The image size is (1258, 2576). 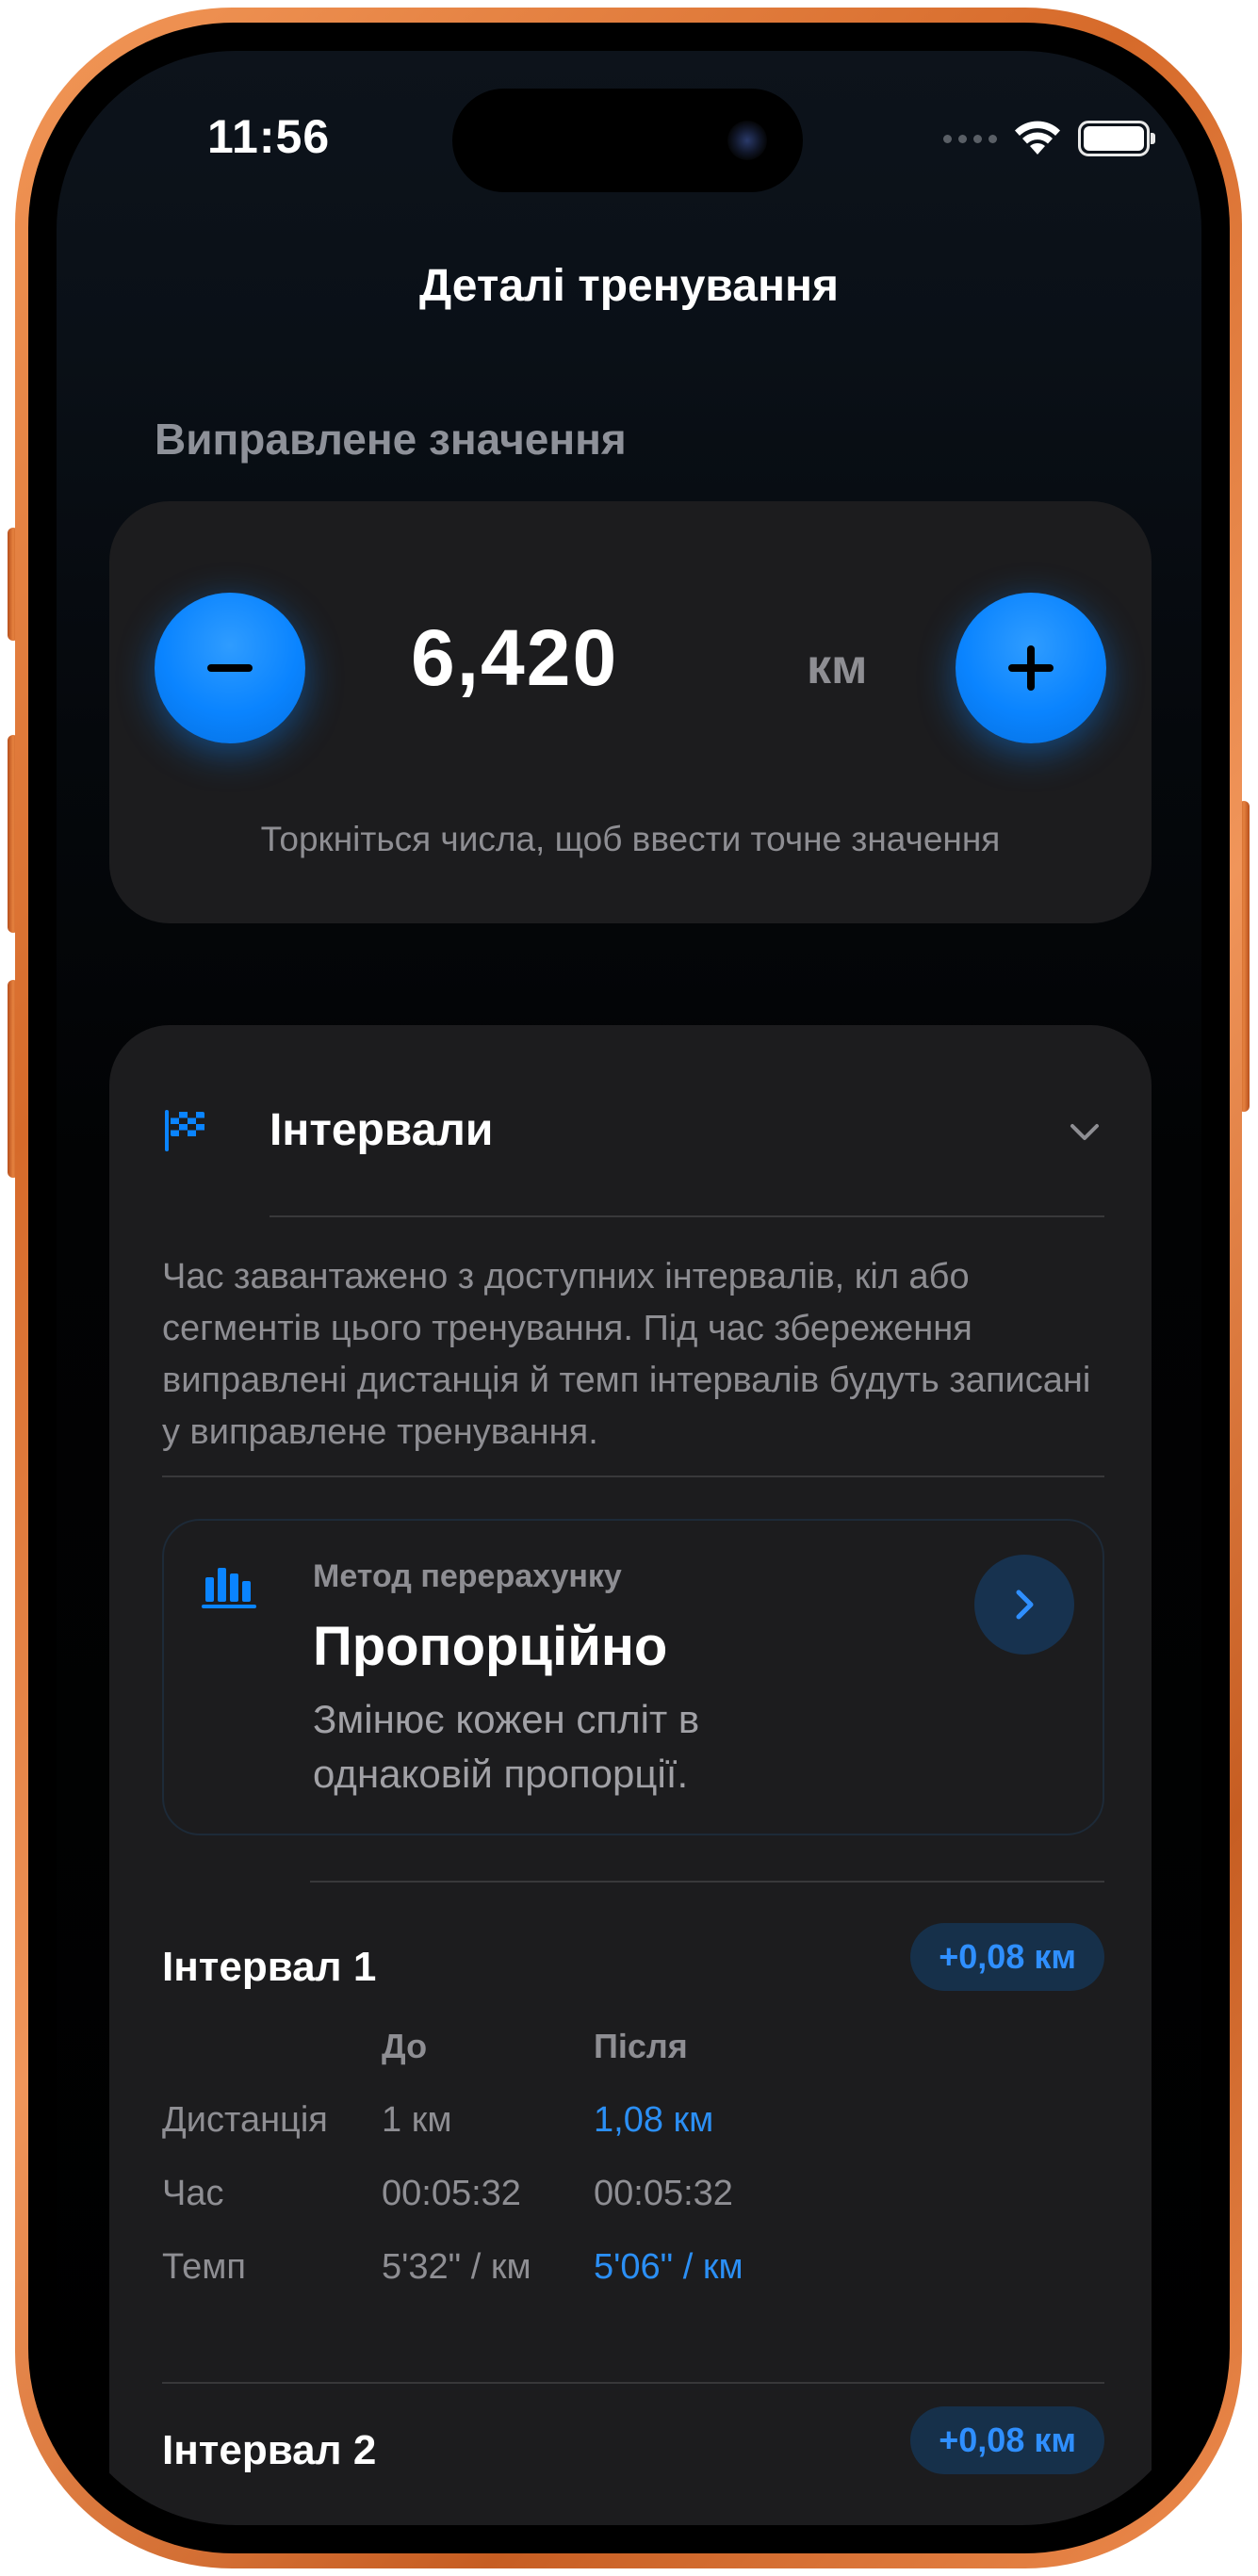 What do you see at coordinates (663, 2193) in the screenshot?
I see `time-after: 00:05:32` at bounding box center [663, 2193].